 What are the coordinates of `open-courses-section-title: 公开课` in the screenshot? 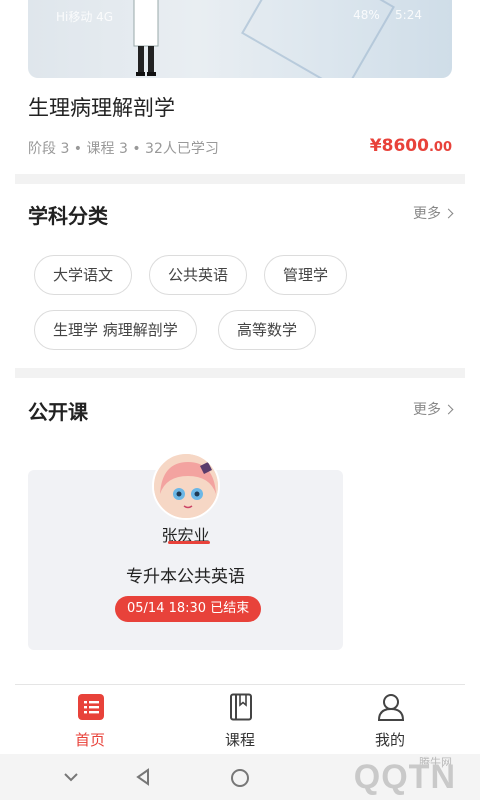 It's located at (58, 412).